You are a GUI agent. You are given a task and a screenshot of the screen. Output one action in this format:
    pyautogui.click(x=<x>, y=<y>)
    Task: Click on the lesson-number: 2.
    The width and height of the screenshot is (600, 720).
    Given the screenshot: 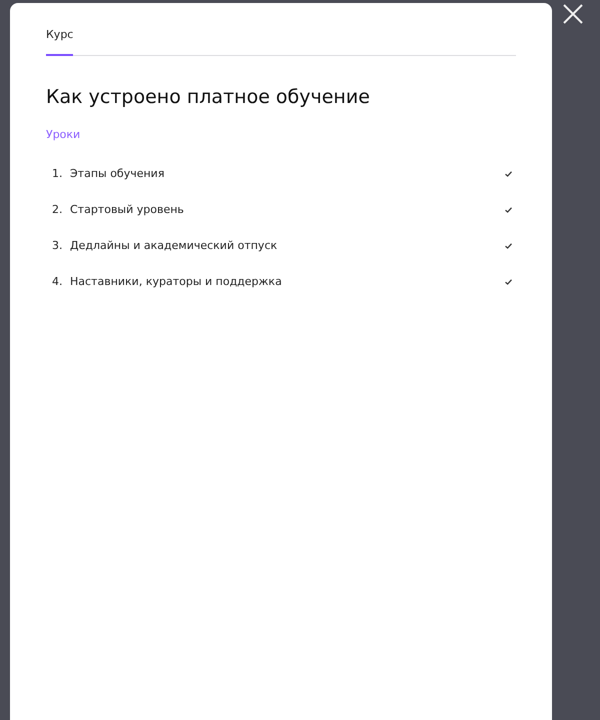 What is the action you would take?
    pyautogui.click(x=58, y=210)
    